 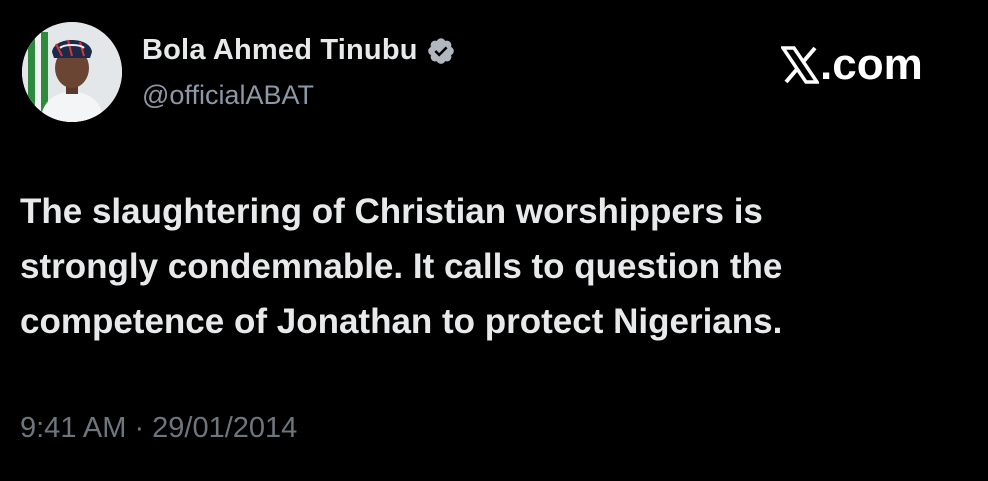 I want to click on verified-badge-icon, so click(x=441, y=51).